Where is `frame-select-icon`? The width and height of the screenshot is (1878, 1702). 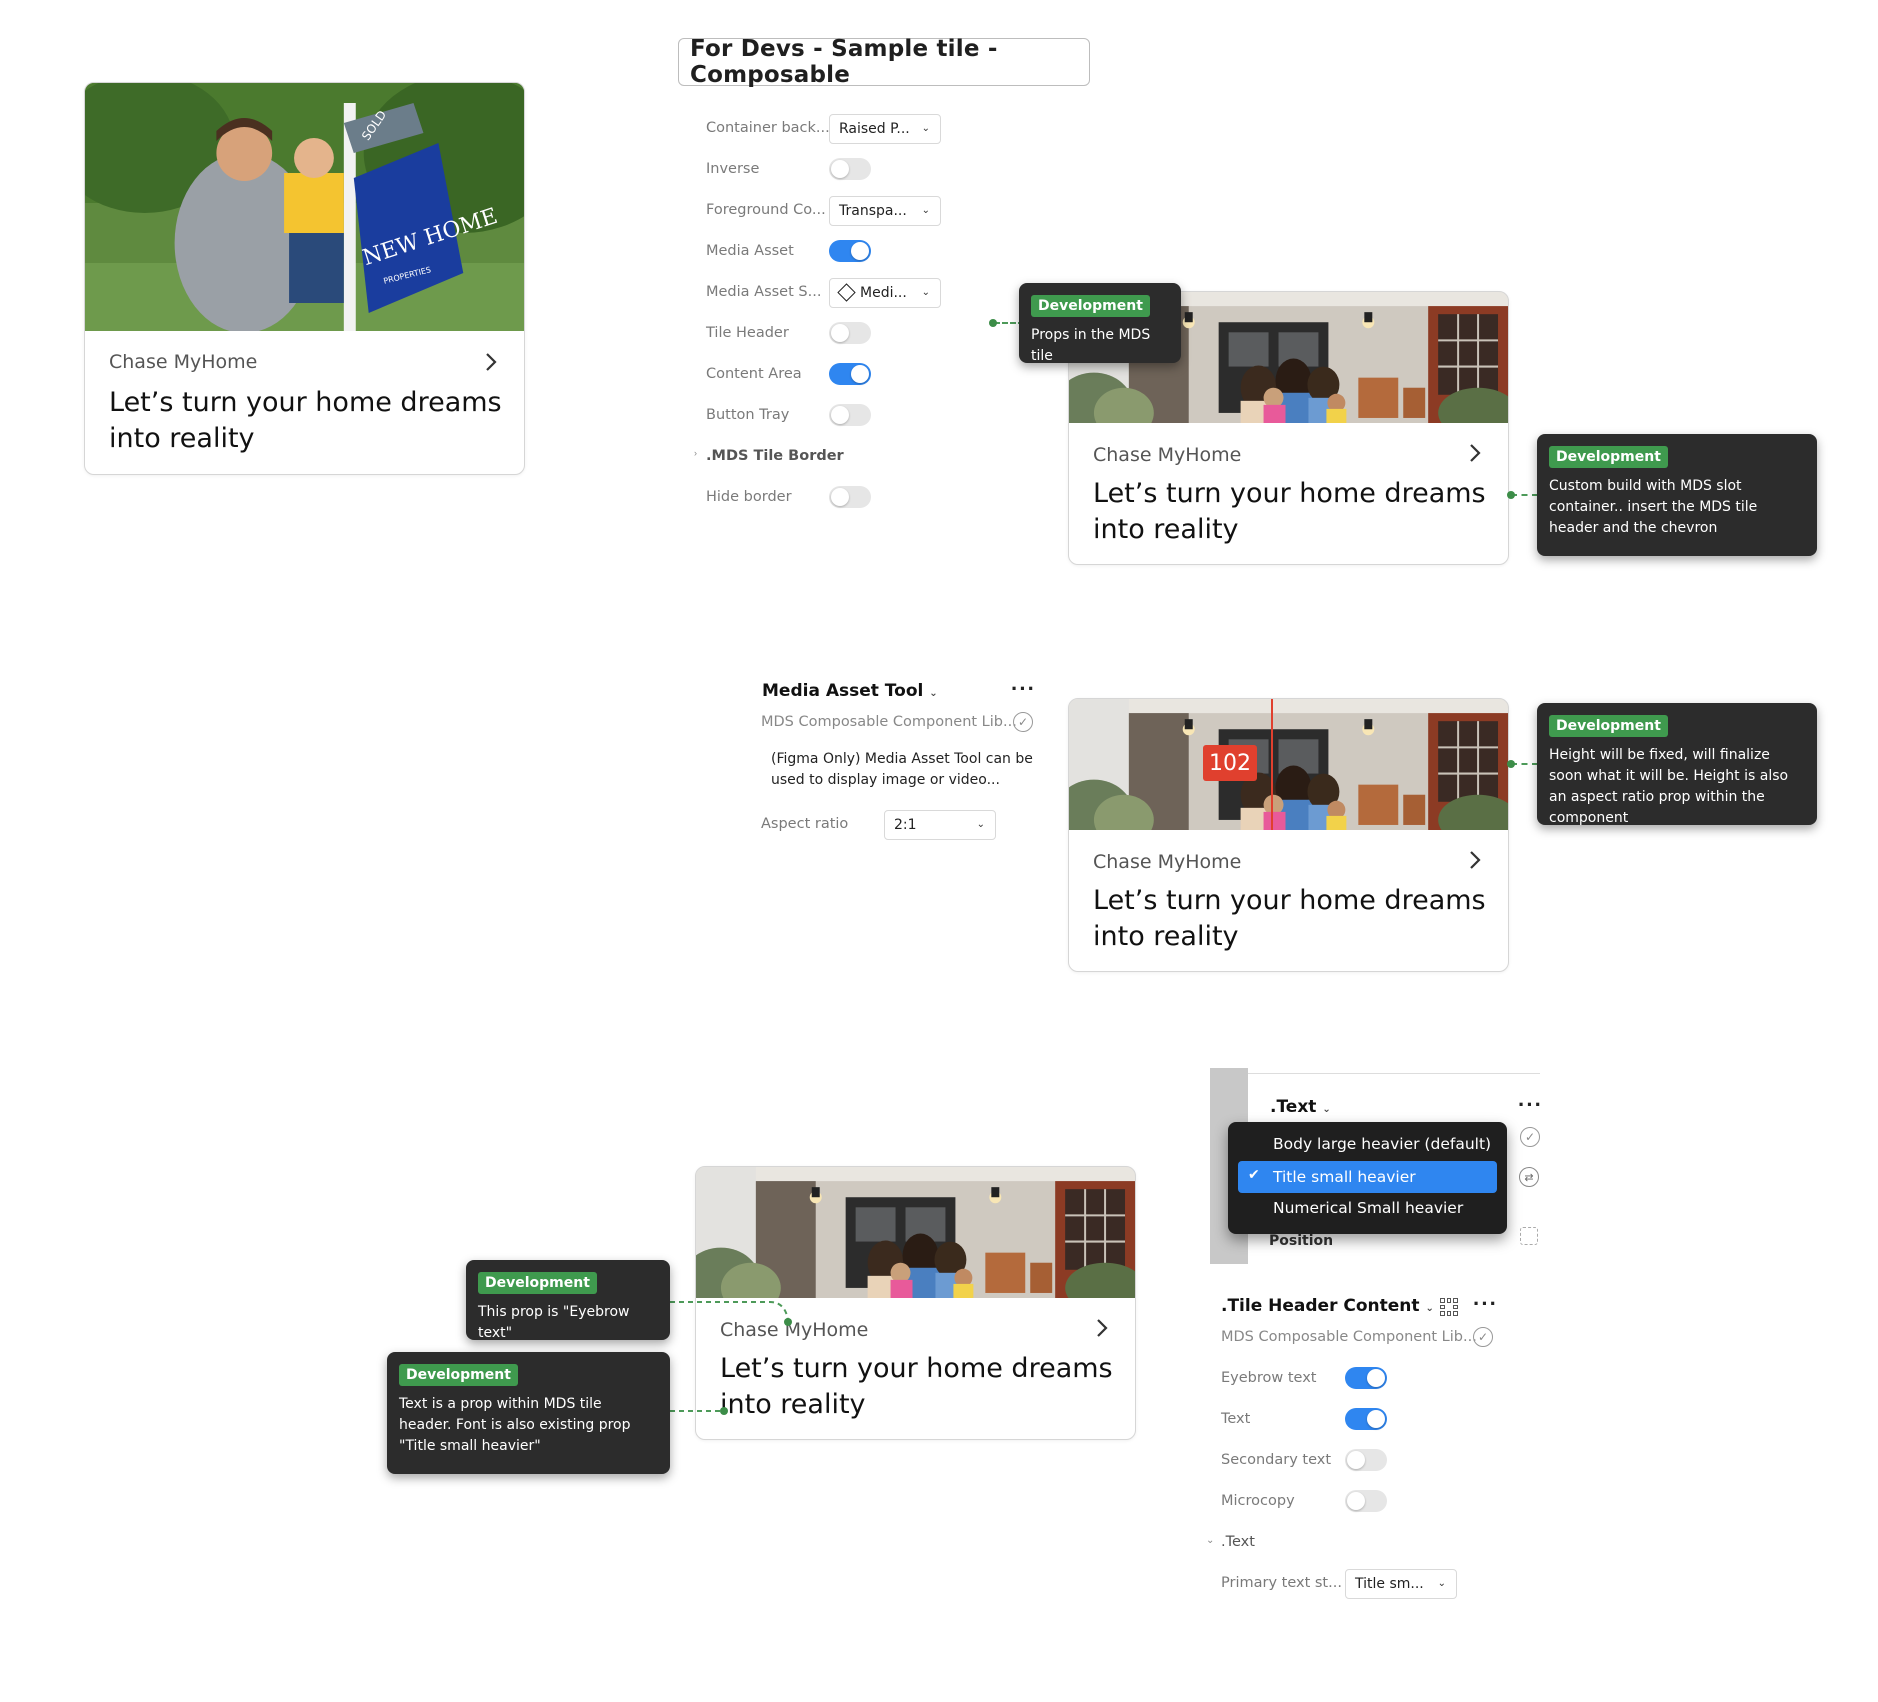 frame-select-icon is located at coordinates (1529, 1236).